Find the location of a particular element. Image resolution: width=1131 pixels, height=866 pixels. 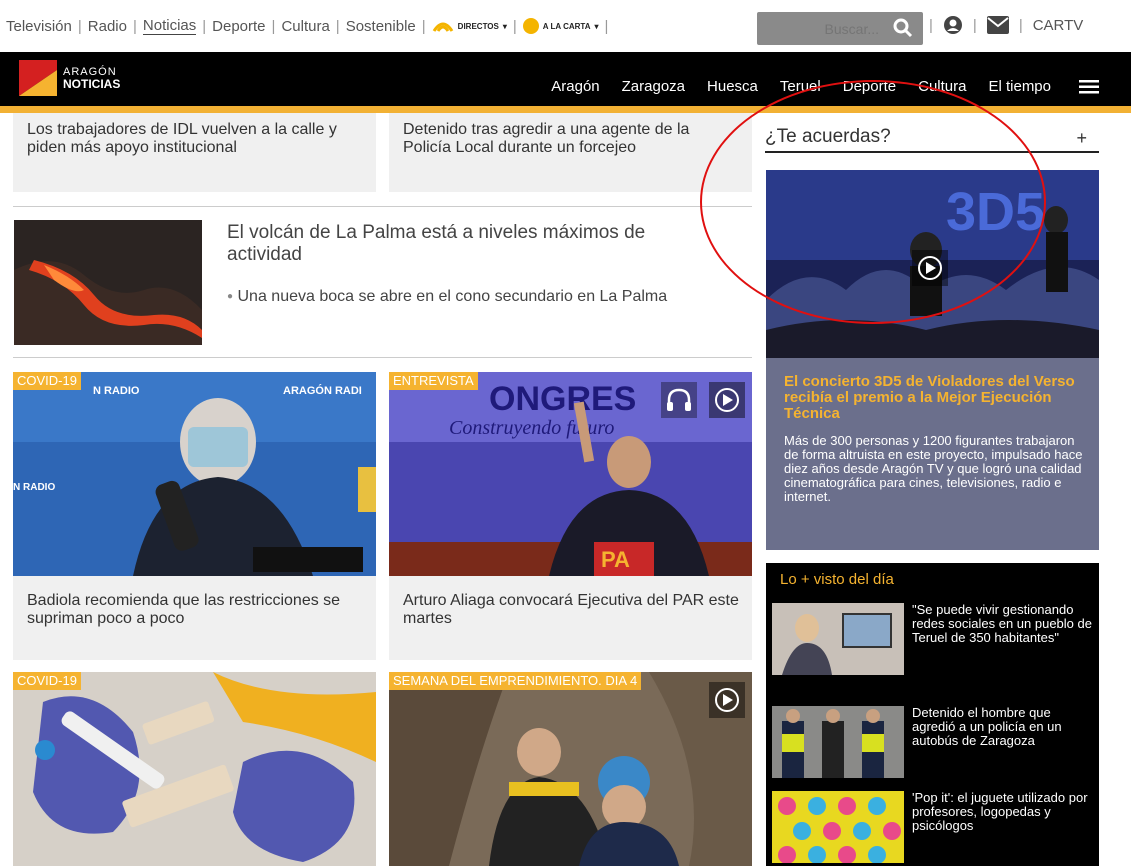

most-viewed-title: Lo + visto del día is located at coordinates (837, 579).